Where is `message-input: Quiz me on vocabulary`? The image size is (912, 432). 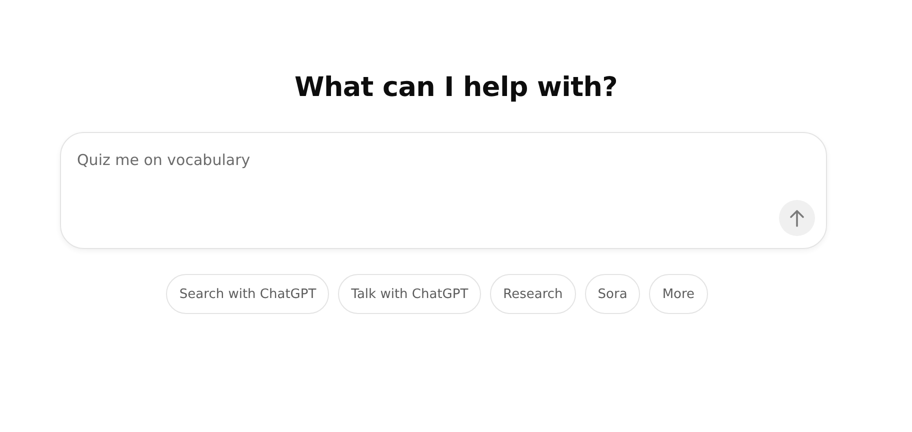 message-input: Quiz me on vocabulary is located at coordinates (446, 174).